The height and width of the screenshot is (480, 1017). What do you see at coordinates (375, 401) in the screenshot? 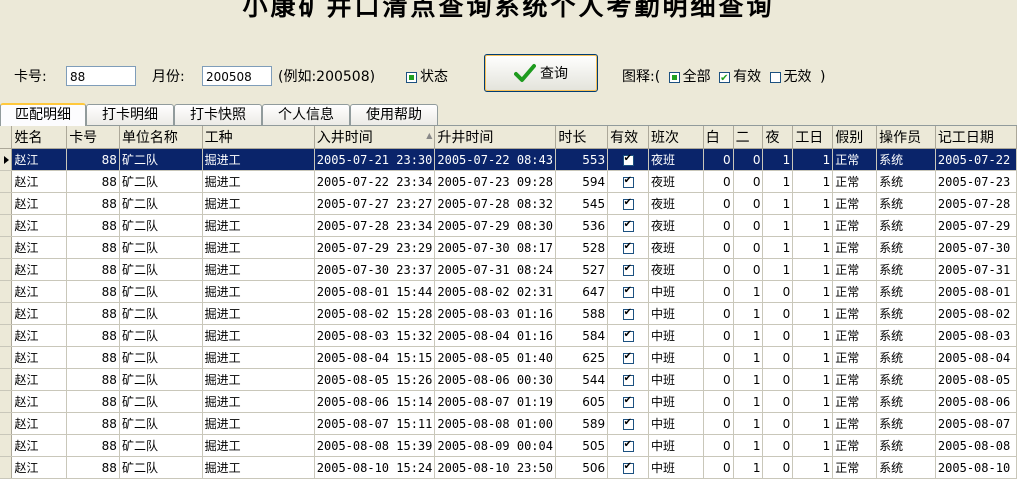
I see `cell-in-time: 2005-08-06 15:14` at bounding box center [375, 401].